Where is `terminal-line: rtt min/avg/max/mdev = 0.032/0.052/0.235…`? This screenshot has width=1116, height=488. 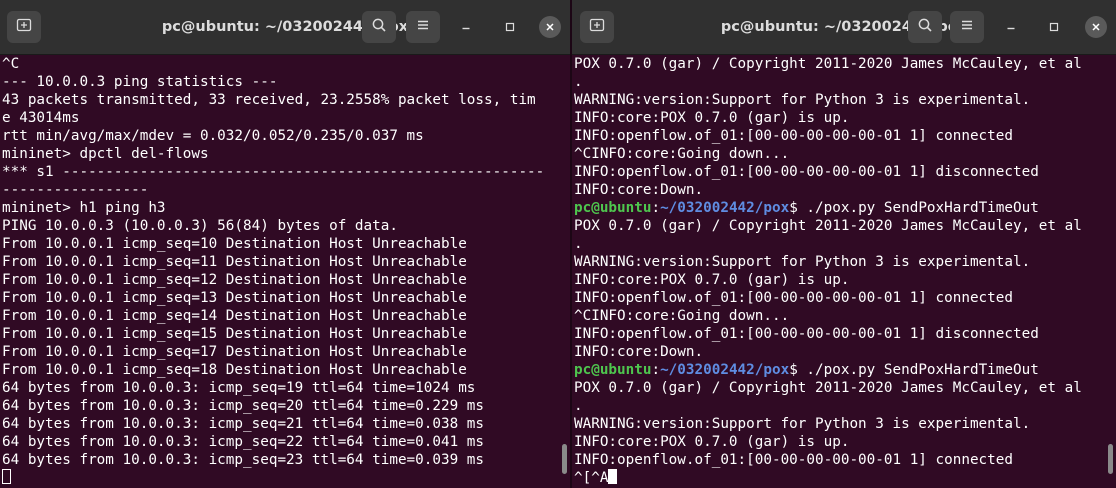
terminal-line: rtt min/avg/max/mdev = 0.032/0.052/0.235… is located at coordinates (213, 136).